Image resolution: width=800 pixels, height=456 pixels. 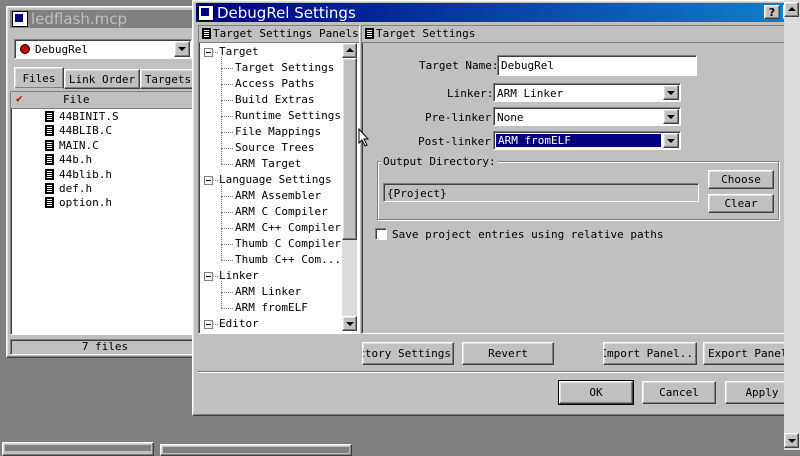 What do you see at coordinates (281, 212) in the screenshot?
I see `tree-item: ARM C Compiler` at bounding box center [281, 212].